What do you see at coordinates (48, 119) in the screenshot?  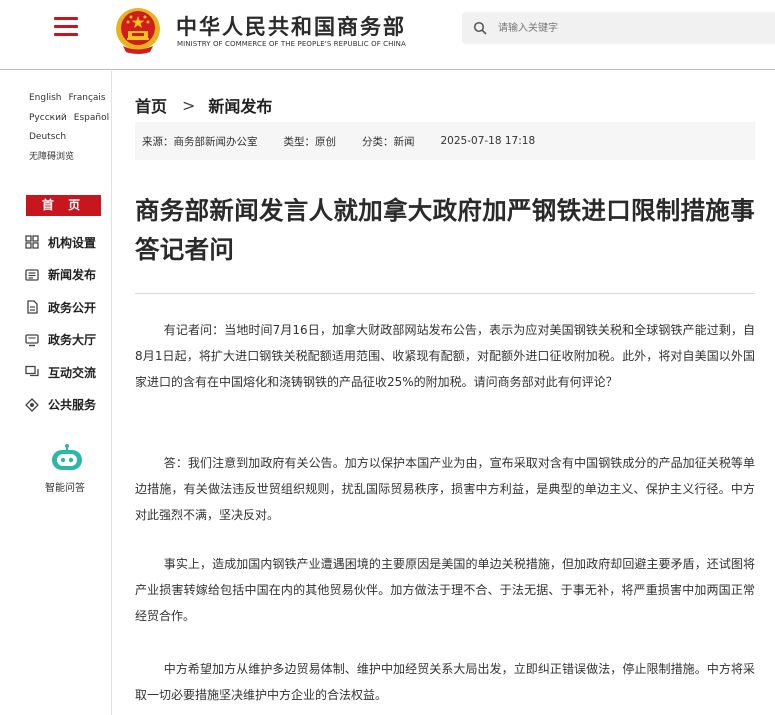 I see `lang-russian: Русский` at bounding box center [48, 119].